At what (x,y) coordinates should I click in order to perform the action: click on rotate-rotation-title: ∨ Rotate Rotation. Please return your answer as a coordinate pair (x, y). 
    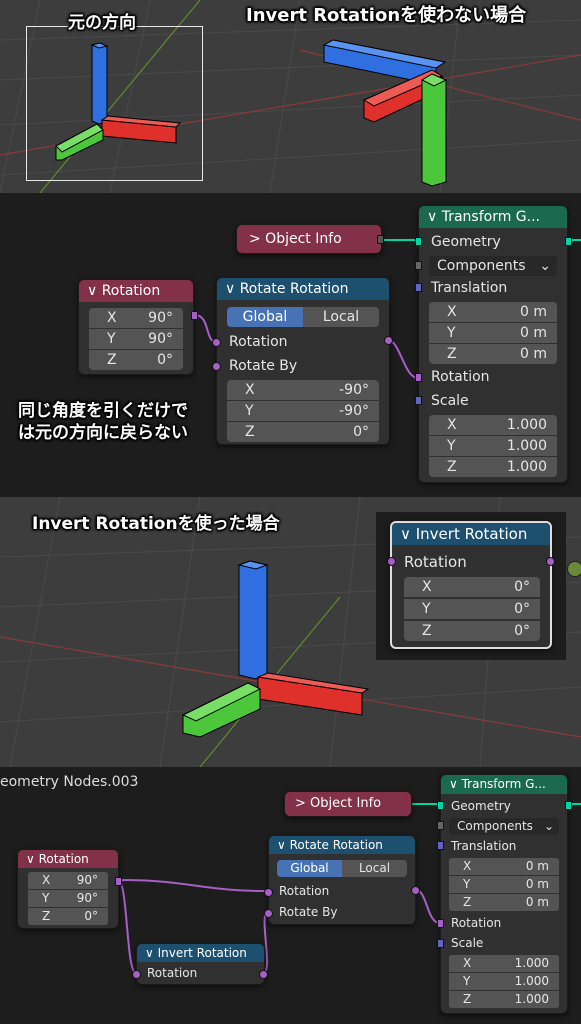
    Looking at the image, I should click on (303, 289).